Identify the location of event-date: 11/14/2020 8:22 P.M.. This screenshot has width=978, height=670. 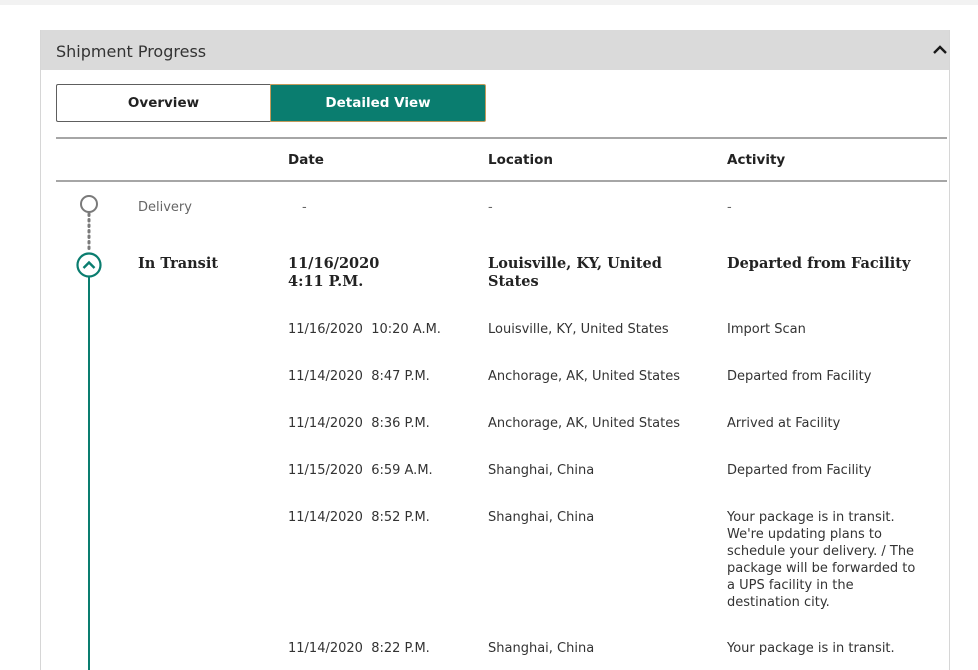
(359, 648).